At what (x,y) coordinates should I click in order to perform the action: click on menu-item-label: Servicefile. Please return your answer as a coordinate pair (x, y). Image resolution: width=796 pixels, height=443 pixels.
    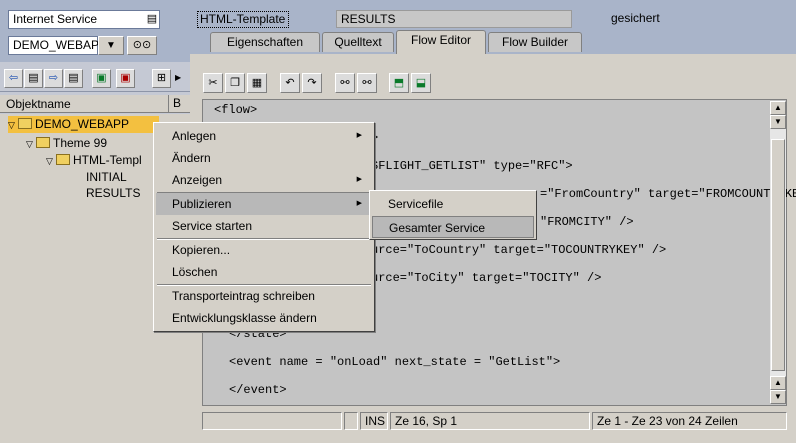
    Looking at the image, I should click on (416, 204).